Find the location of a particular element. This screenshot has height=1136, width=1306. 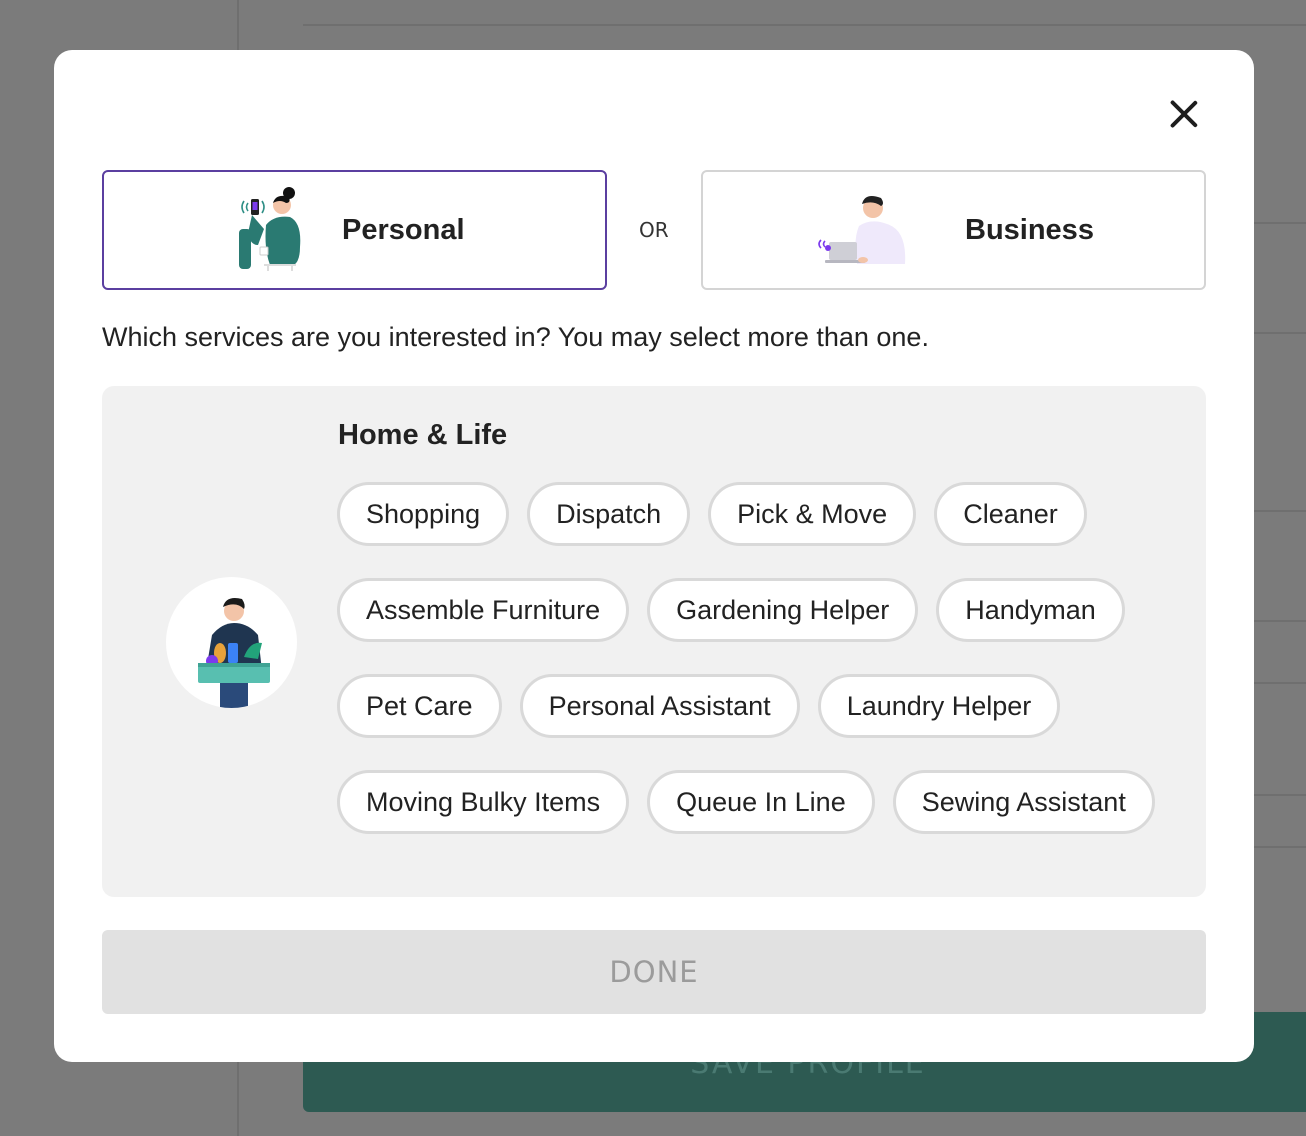

account-type-business: Business is located at coordinates (953, 230).